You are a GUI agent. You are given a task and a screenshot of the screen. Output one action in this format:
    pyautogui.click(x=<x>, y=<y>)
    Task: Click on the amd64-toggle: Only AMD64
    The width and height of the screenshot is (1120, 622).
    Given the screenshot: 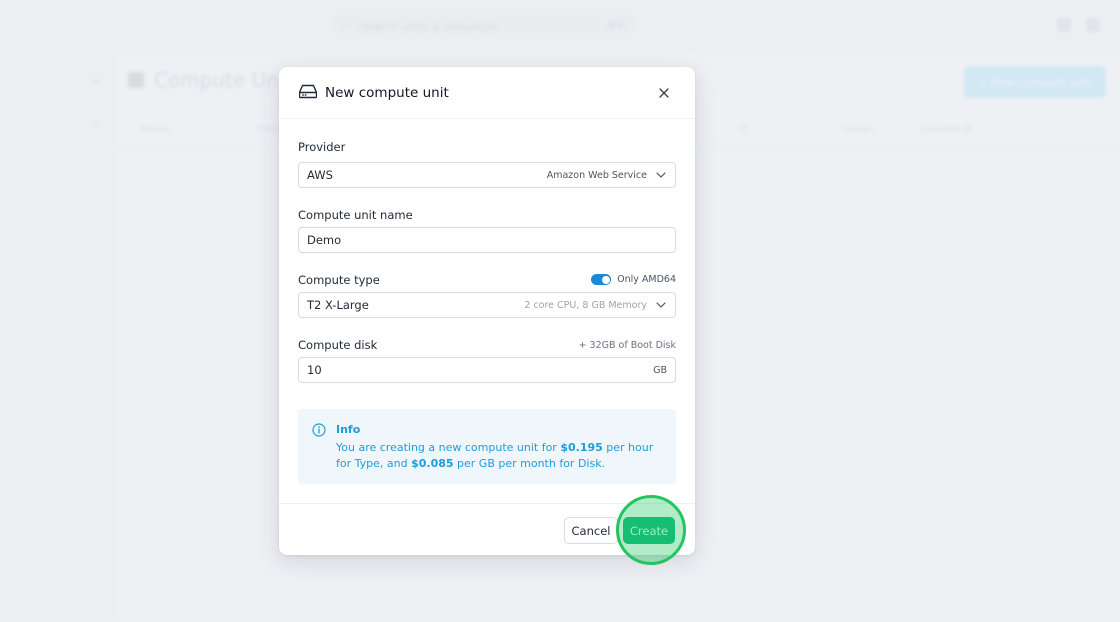 What is the action you would take?
    pyautogui.click(x=633, y=279)
    